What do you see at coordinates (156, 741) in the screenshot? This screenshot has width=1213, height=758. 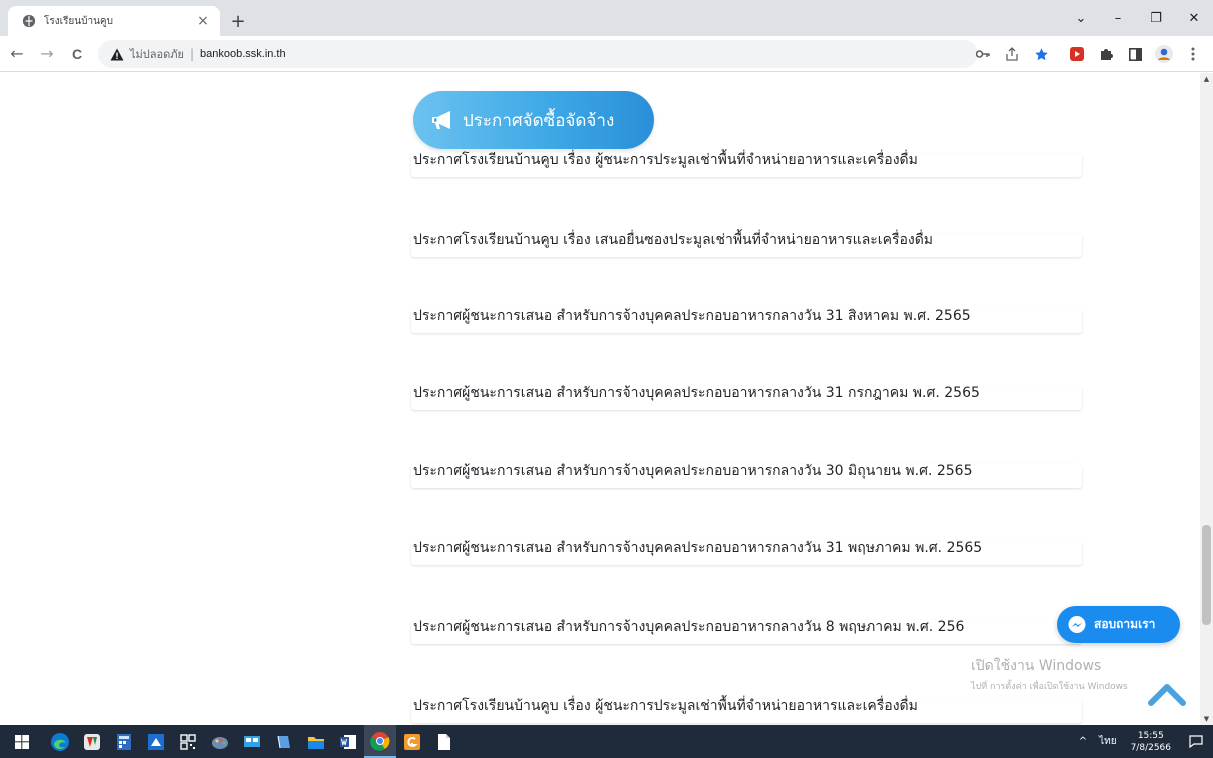 I see `app-blue-icon` at bounding box center [156, 741].